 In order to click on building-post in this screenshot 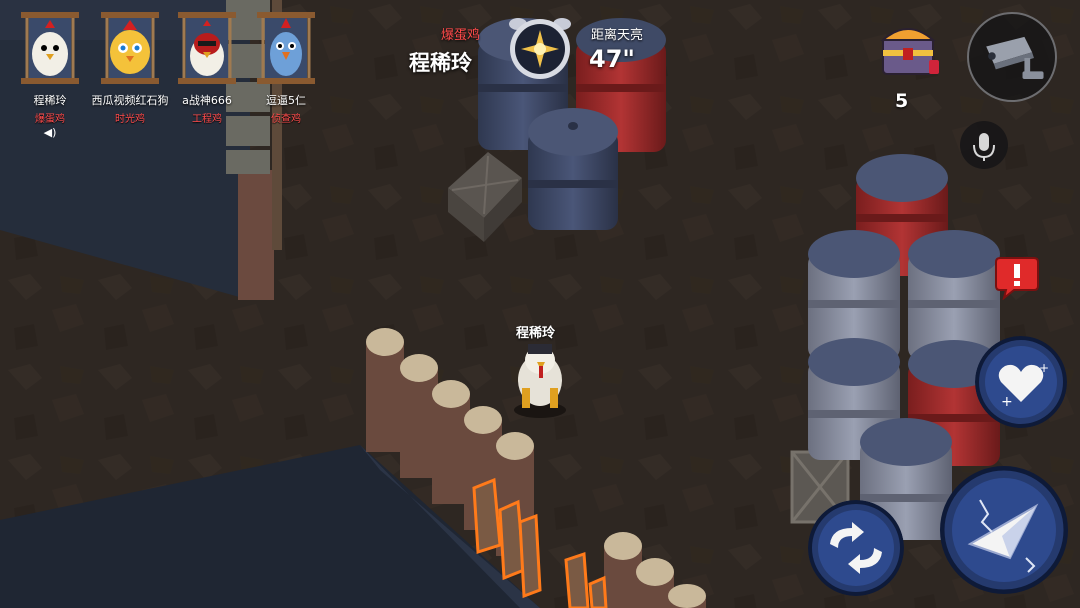, I will do `click(256, 235)`.